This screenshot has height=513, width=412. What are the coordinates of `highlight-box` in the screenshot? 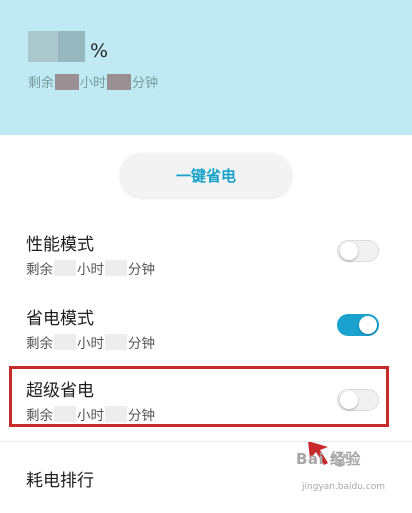 It's located at (199, 396).